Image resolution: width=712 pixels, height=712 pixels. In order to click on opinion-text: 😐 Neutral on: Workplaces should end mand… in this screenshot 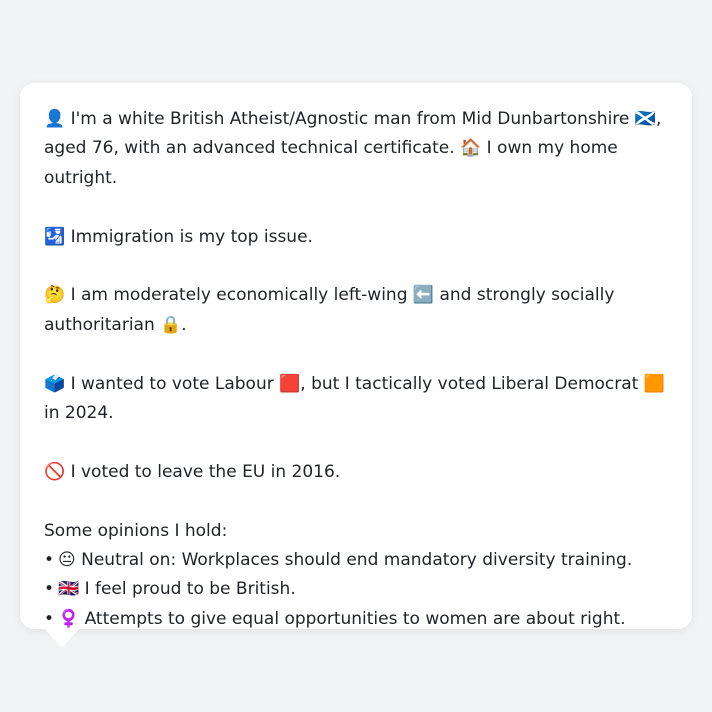, I will do `click(345, 560)`.